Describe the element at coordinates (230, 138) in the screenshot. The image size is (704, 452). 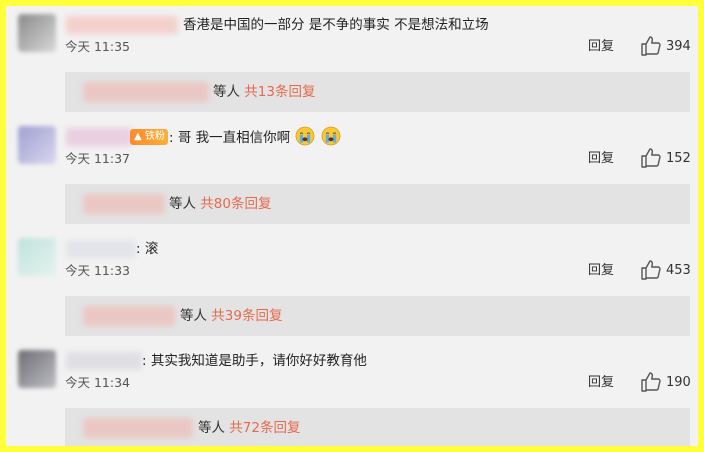
I see `comment-text-body: : 哥 我一直相信你啊` at that location.